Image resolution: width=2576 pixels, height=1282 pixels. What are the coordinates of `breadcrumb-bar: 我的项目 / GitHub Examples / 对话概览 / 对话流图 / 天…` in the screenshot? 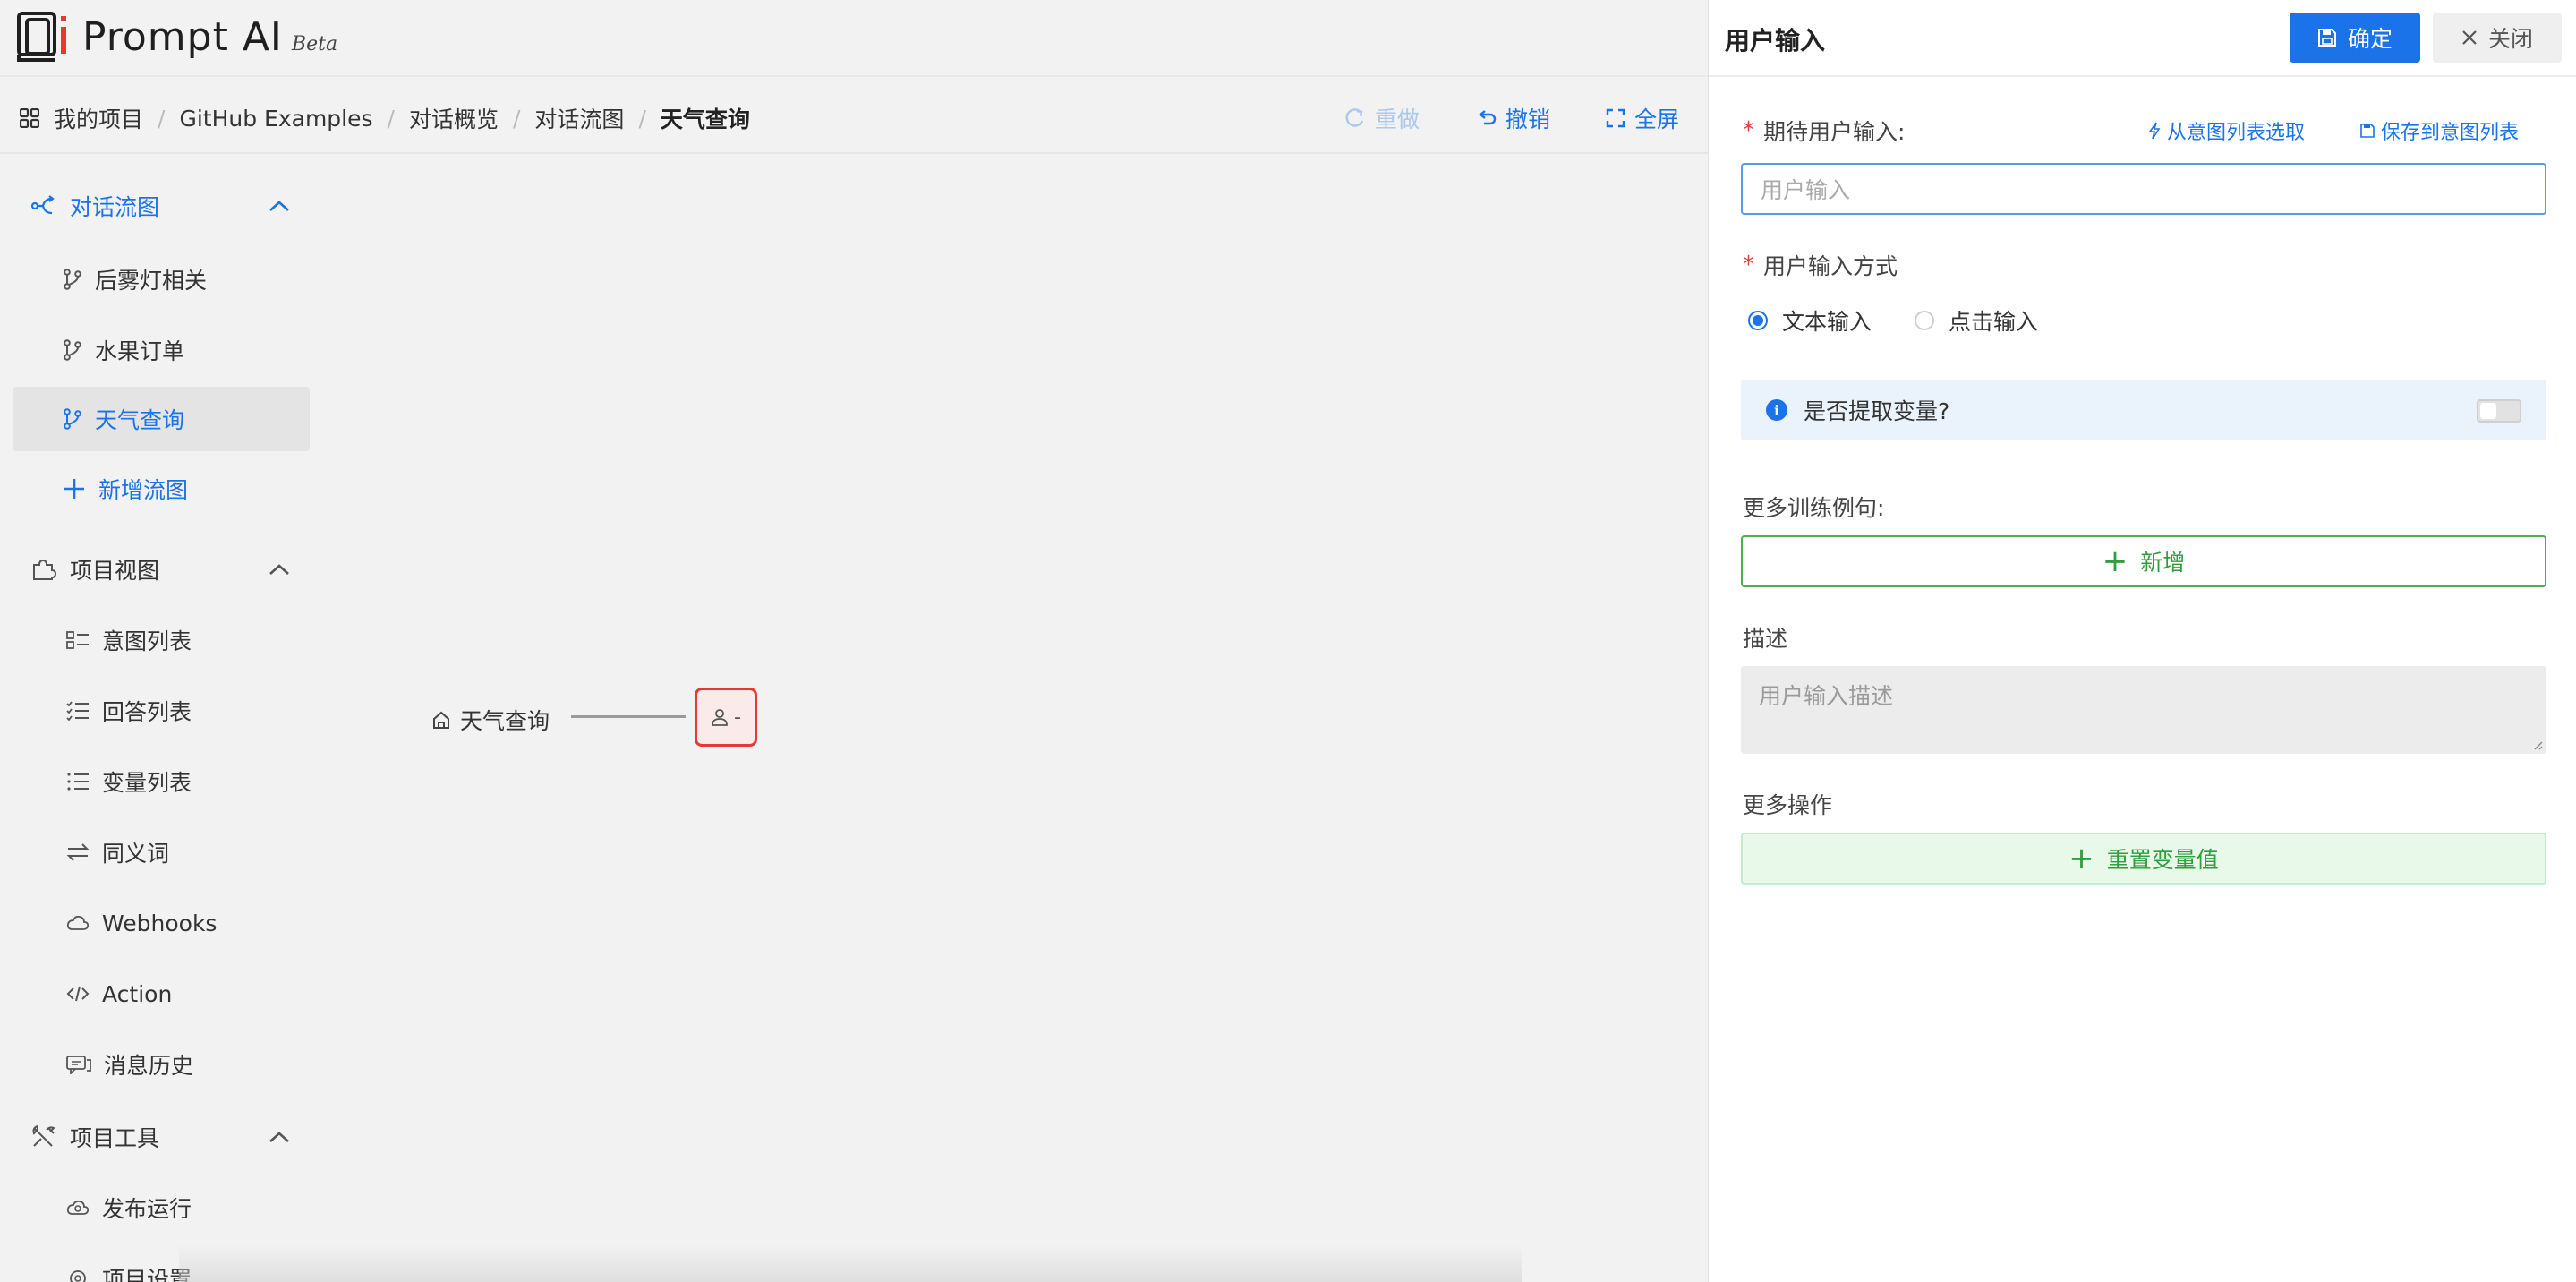 It's located at (854, 117).